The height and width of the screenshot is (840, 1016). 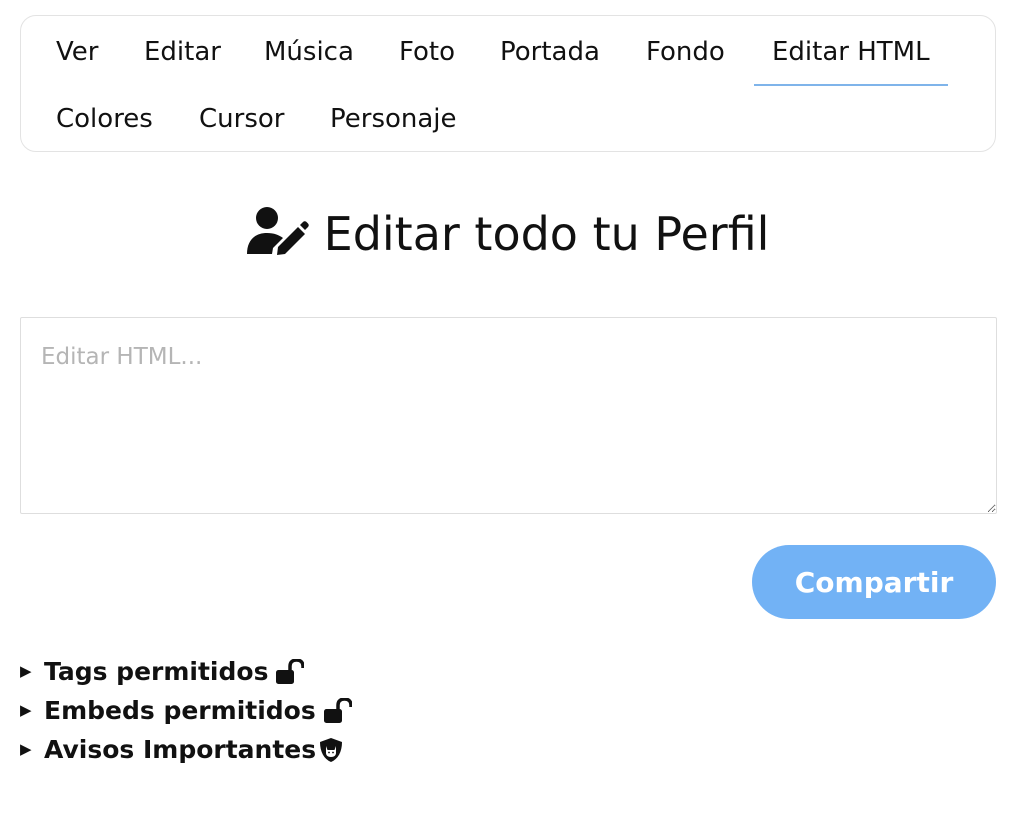 What do you see at coordinates (180, 749) in the screenshot?
I see `details-label: Avisos Importantes` at bounding box center [180, 749].